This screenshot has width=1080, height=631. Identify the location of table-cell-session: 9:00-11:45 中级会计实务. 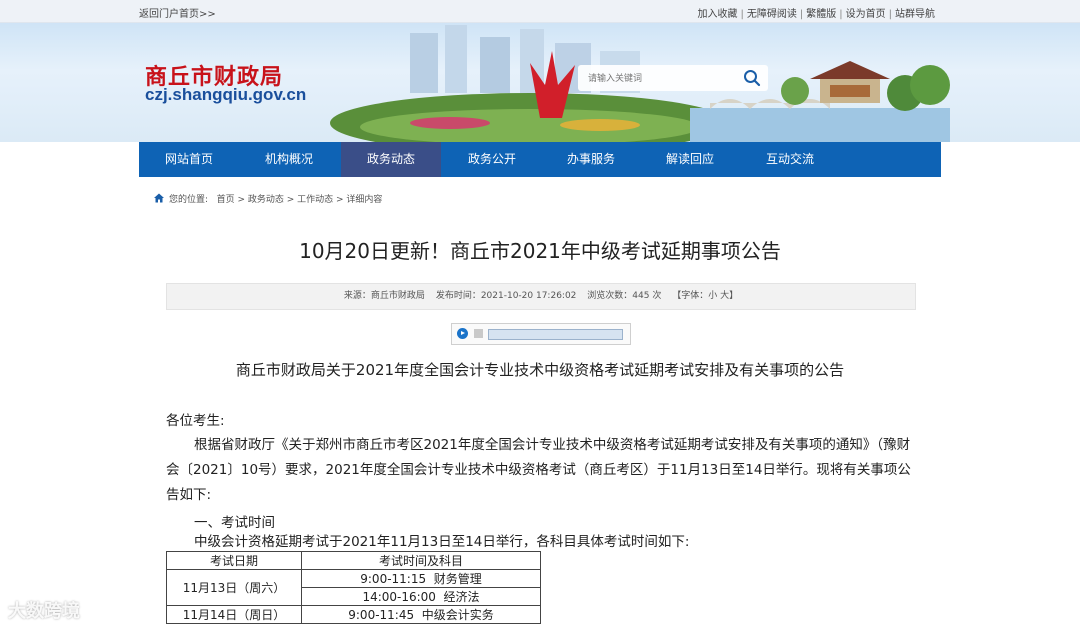
(421, 614).